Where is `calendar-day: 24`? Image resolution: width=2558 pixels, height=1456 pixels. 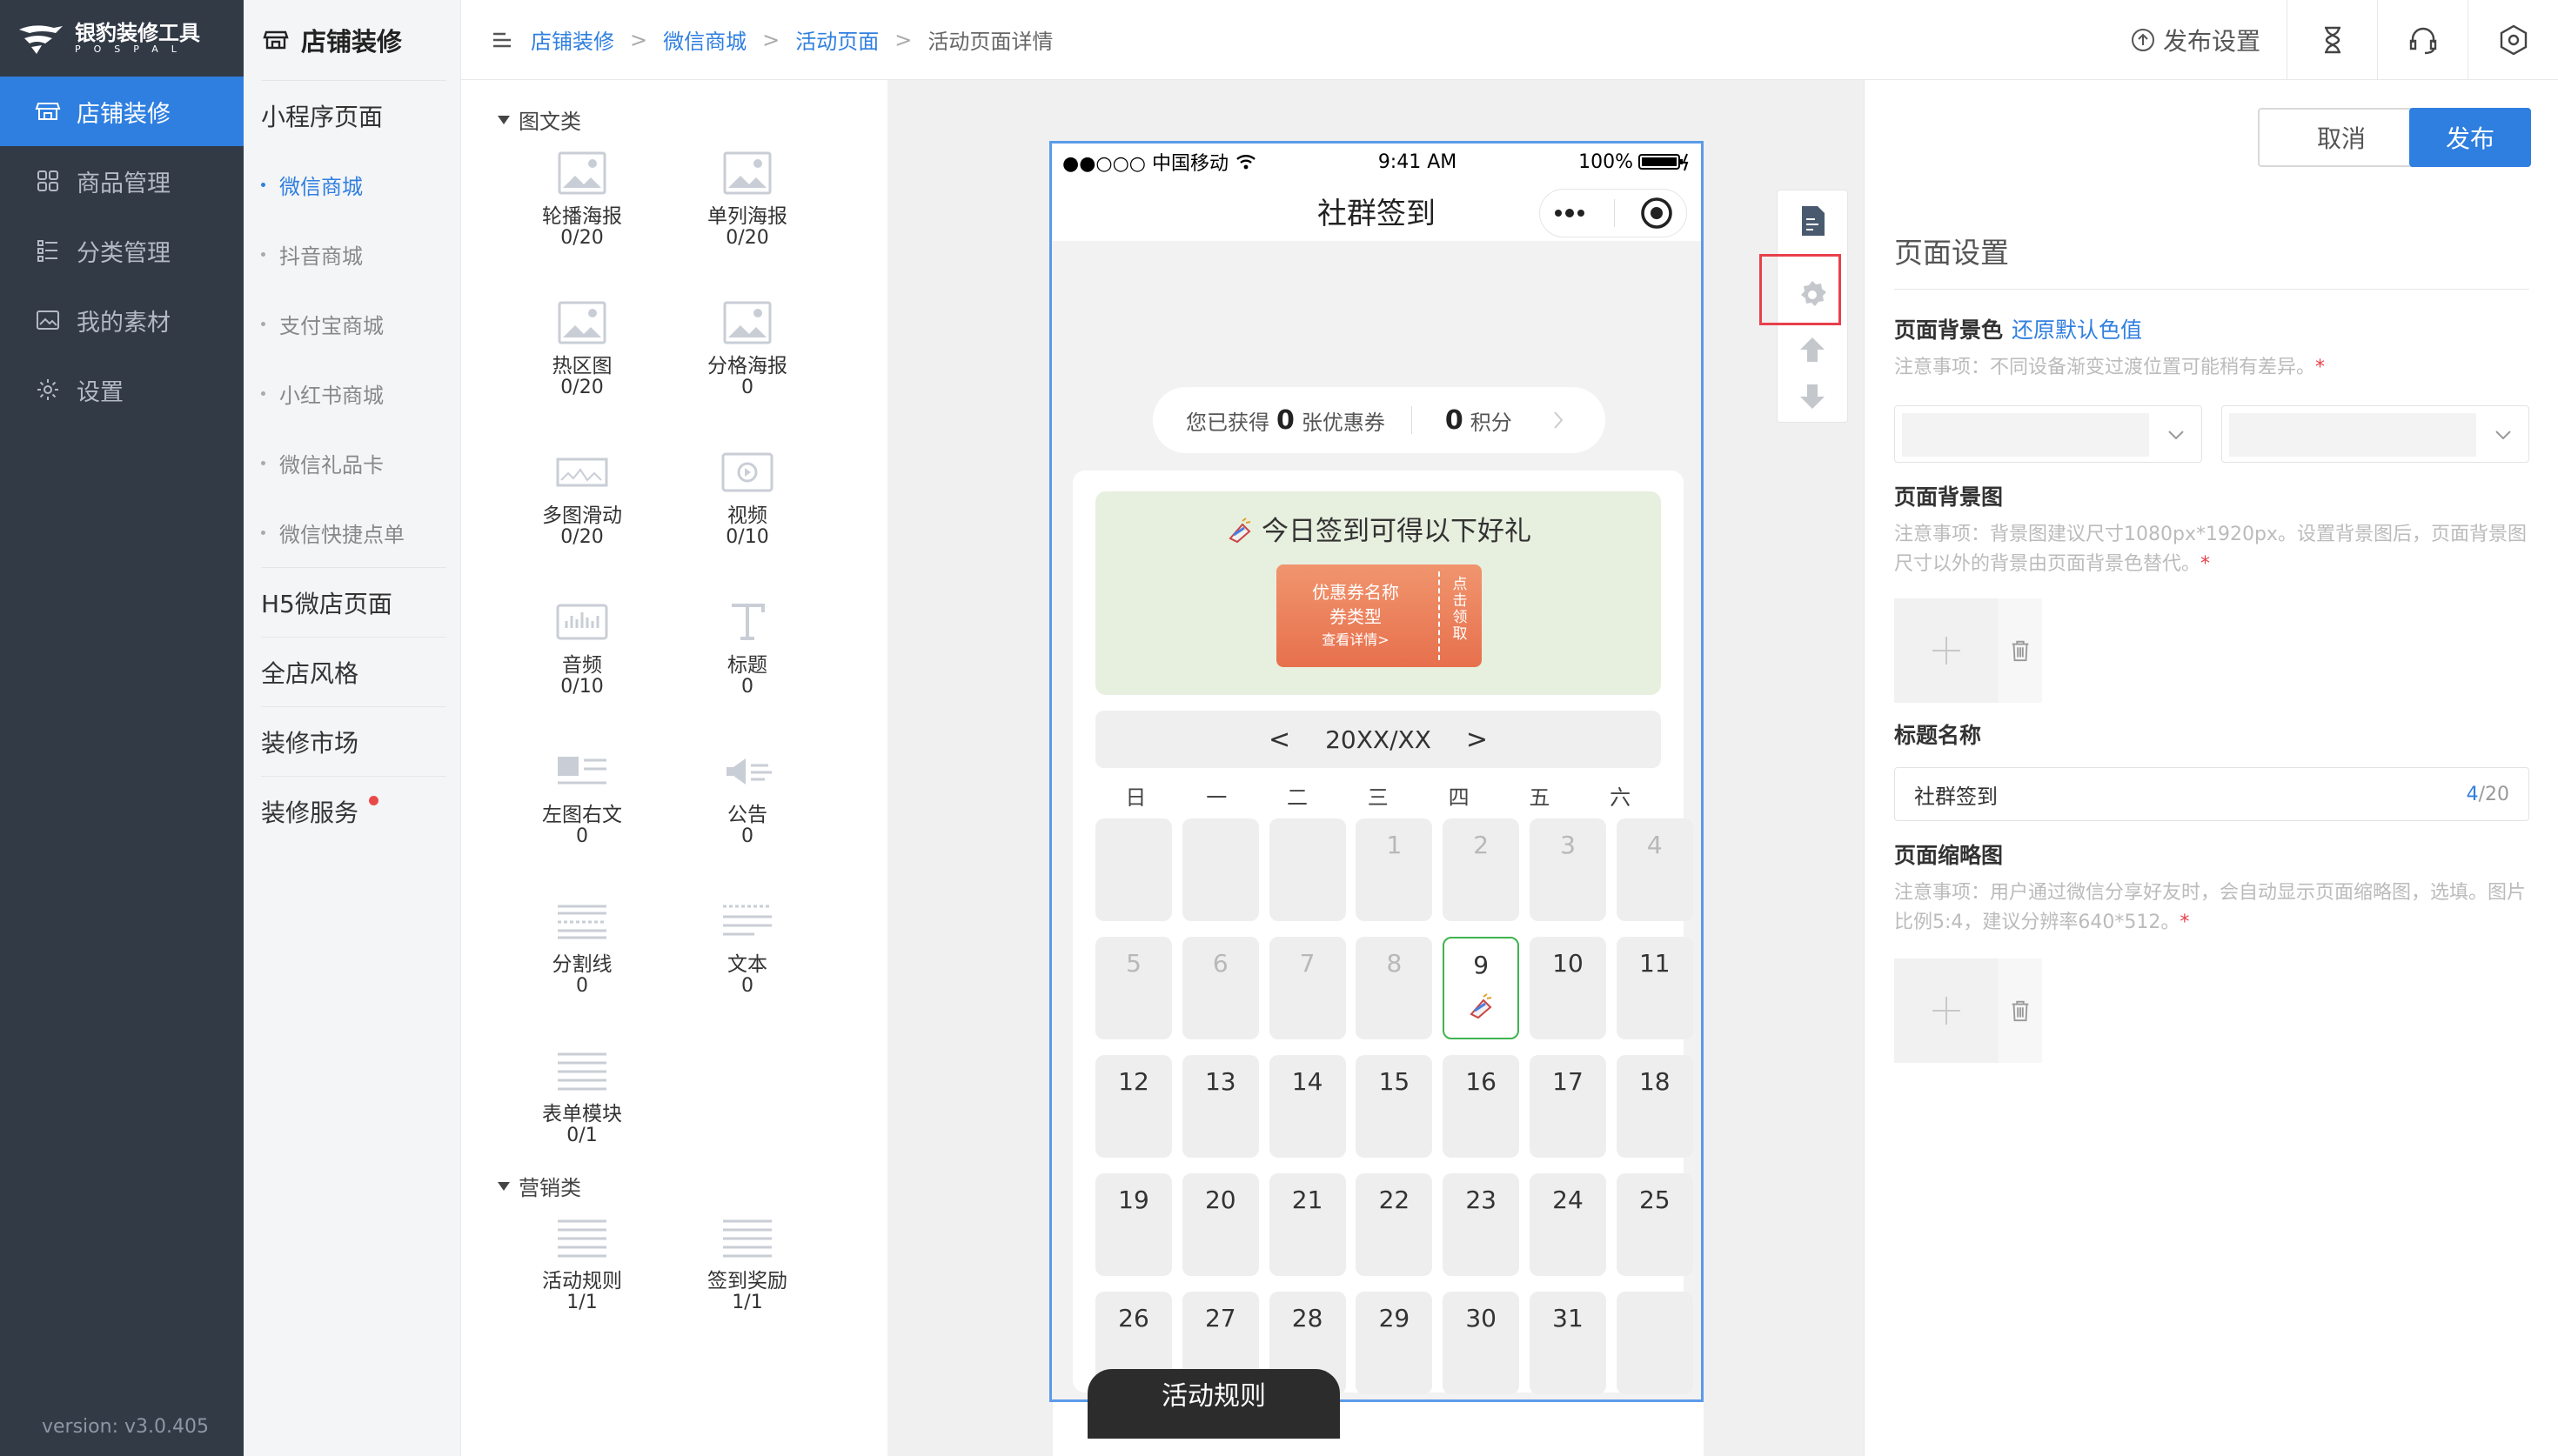
calendar-day: 24 is located at coordinates (1568, 1224).